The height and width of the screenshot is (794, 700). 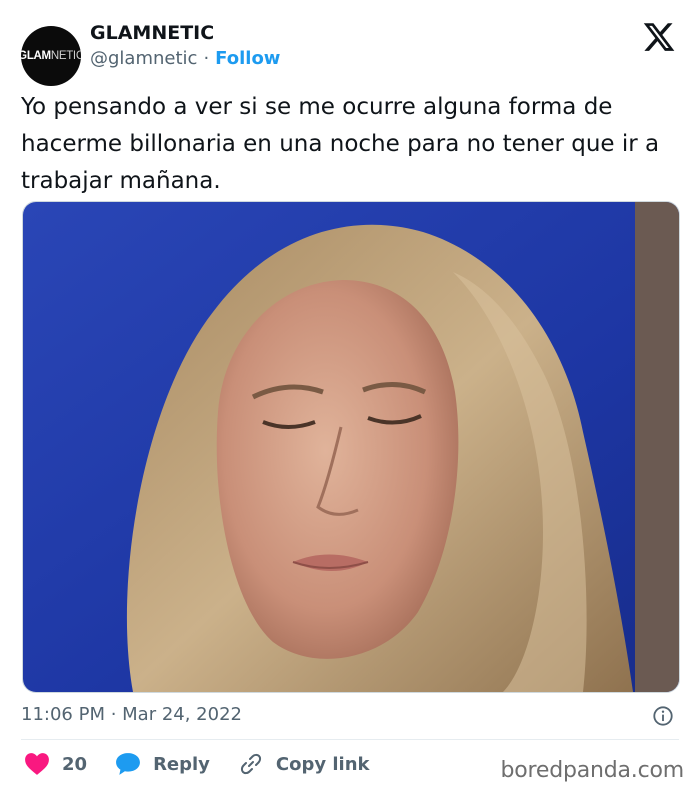 What do you see at coordinates (322, 764) in the screenshot?
I see `copy-link-label: Copy link` at bounding box center [322, 764].